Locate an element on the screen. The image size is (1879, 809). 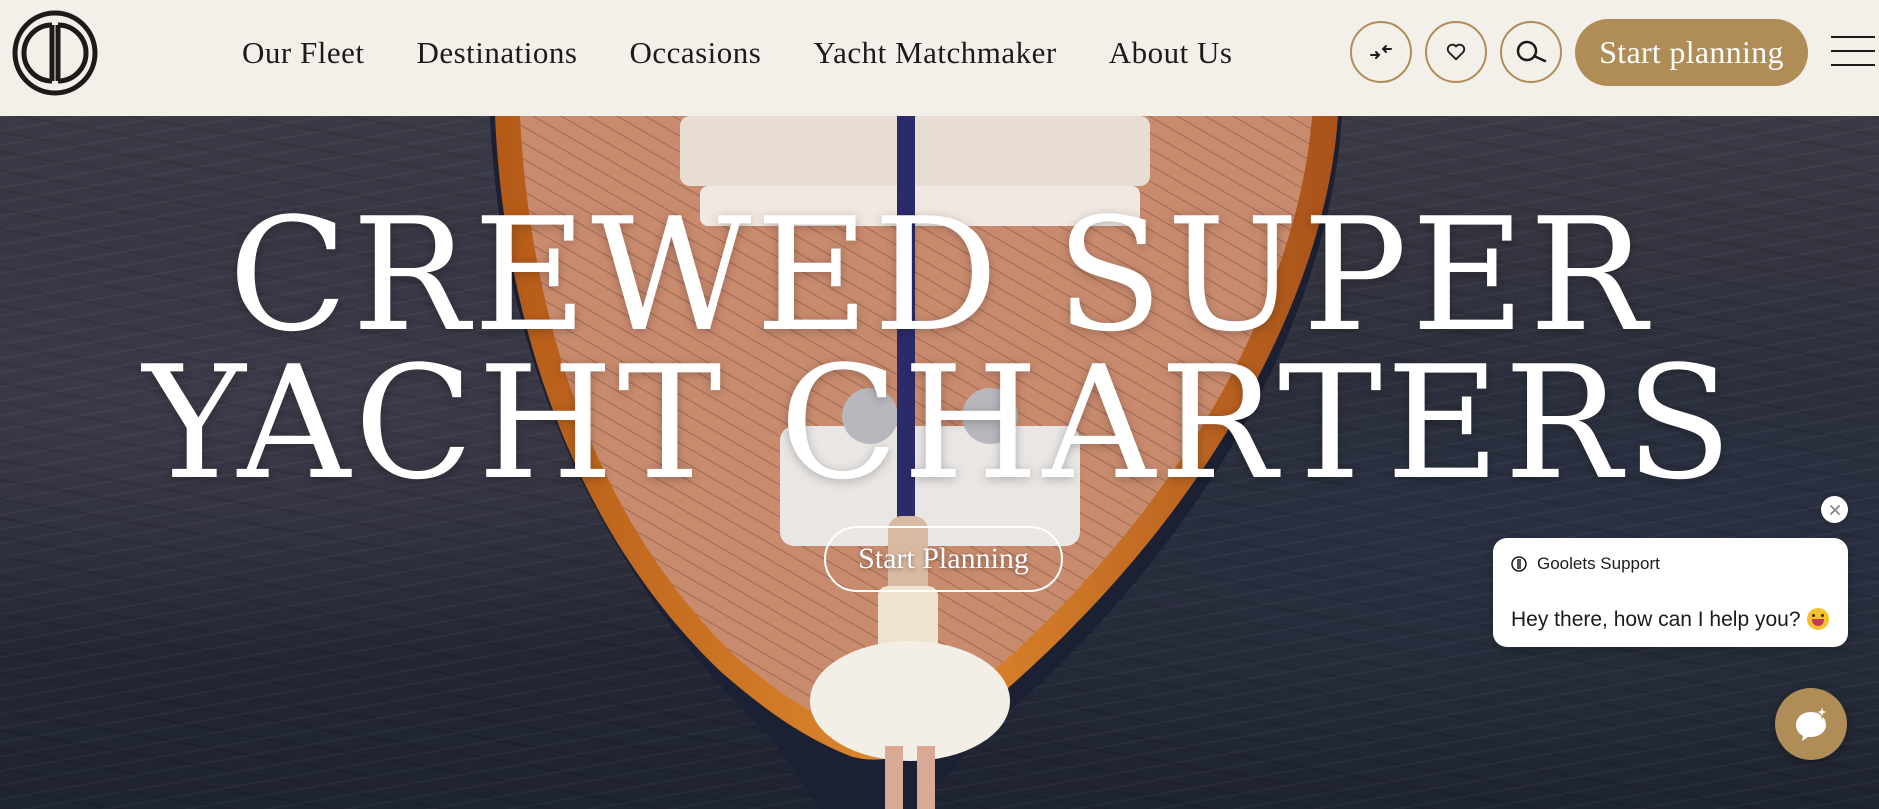
nav-occasions: Occasions is located at coordinates (695, 53).